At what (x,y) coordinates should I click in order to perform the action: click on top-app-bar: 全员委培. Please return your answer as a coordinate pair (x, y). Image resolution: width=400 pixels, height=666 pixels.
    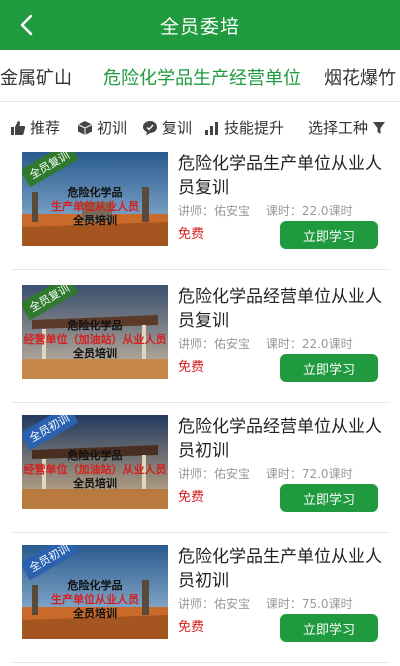
    Looking at the image, I should click on (200, 25).